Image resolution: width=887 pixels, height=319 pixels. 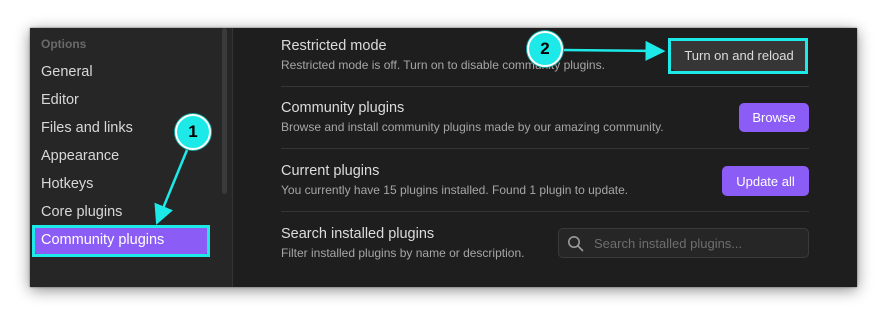 What do you see at coordinates (614, 50) in the screenshot?
I see `arrow-to-turn-on-and-reload` at bounding box center [614, 50].